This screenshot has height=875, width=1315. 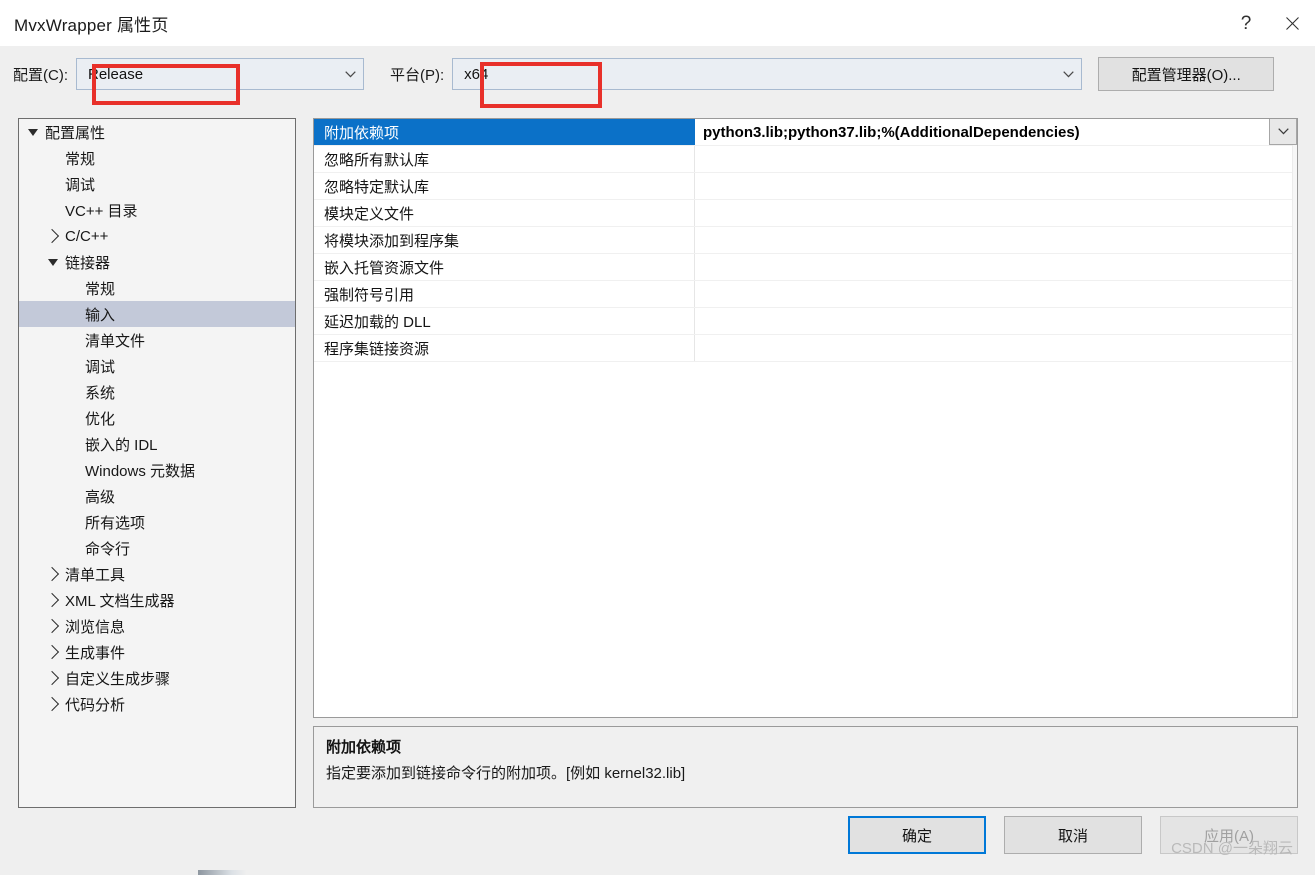 I want to click on grid-row-name: 将模块添加到程序集, so click(x=504, y=240).